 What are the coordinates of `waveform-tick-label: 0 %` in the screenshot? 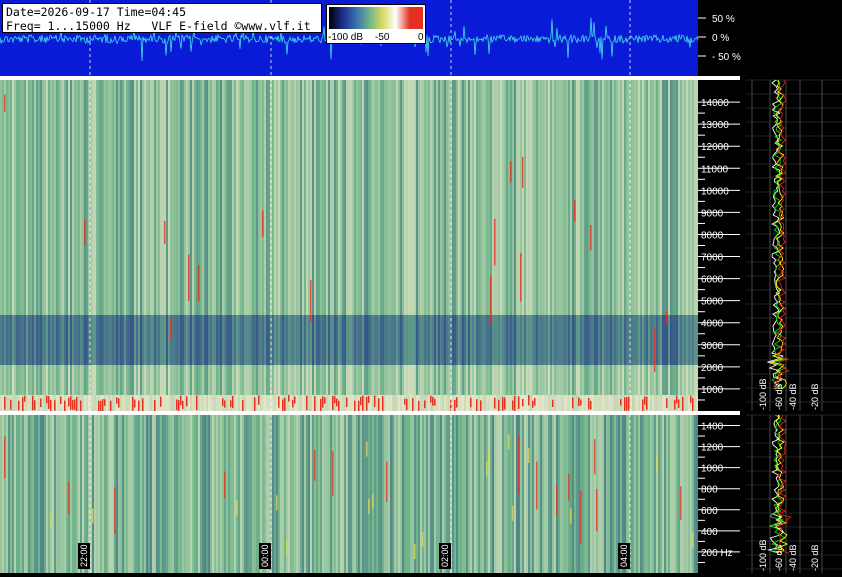 It's located at (720, 38).